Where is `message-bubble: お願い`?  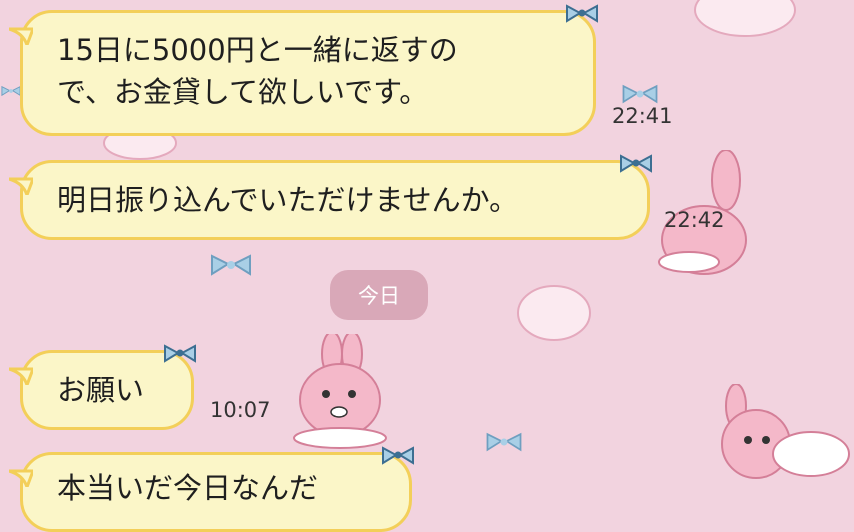 message-bubble: お願い is located at coordinates (102, 387).